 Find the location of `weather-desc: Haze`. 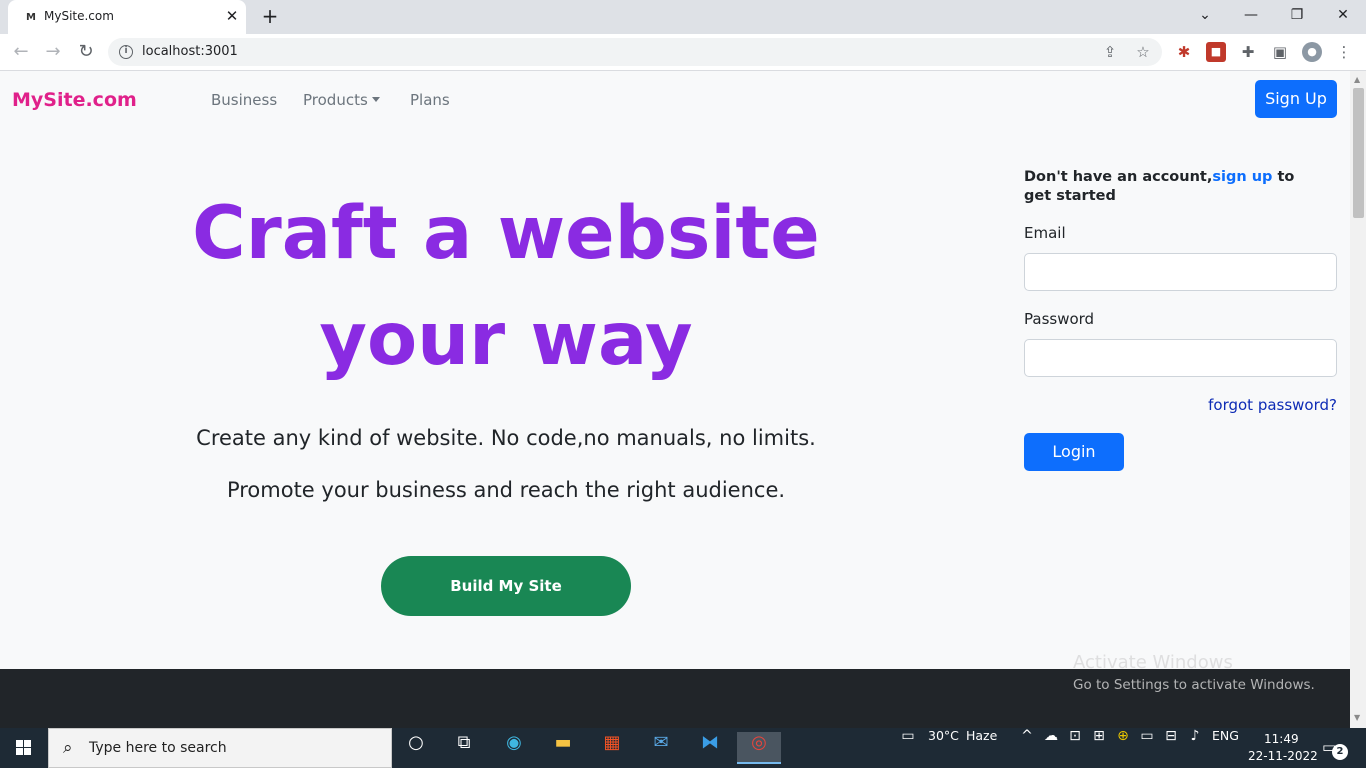

weather-desc: Haze is located at coordinates (981, 748).